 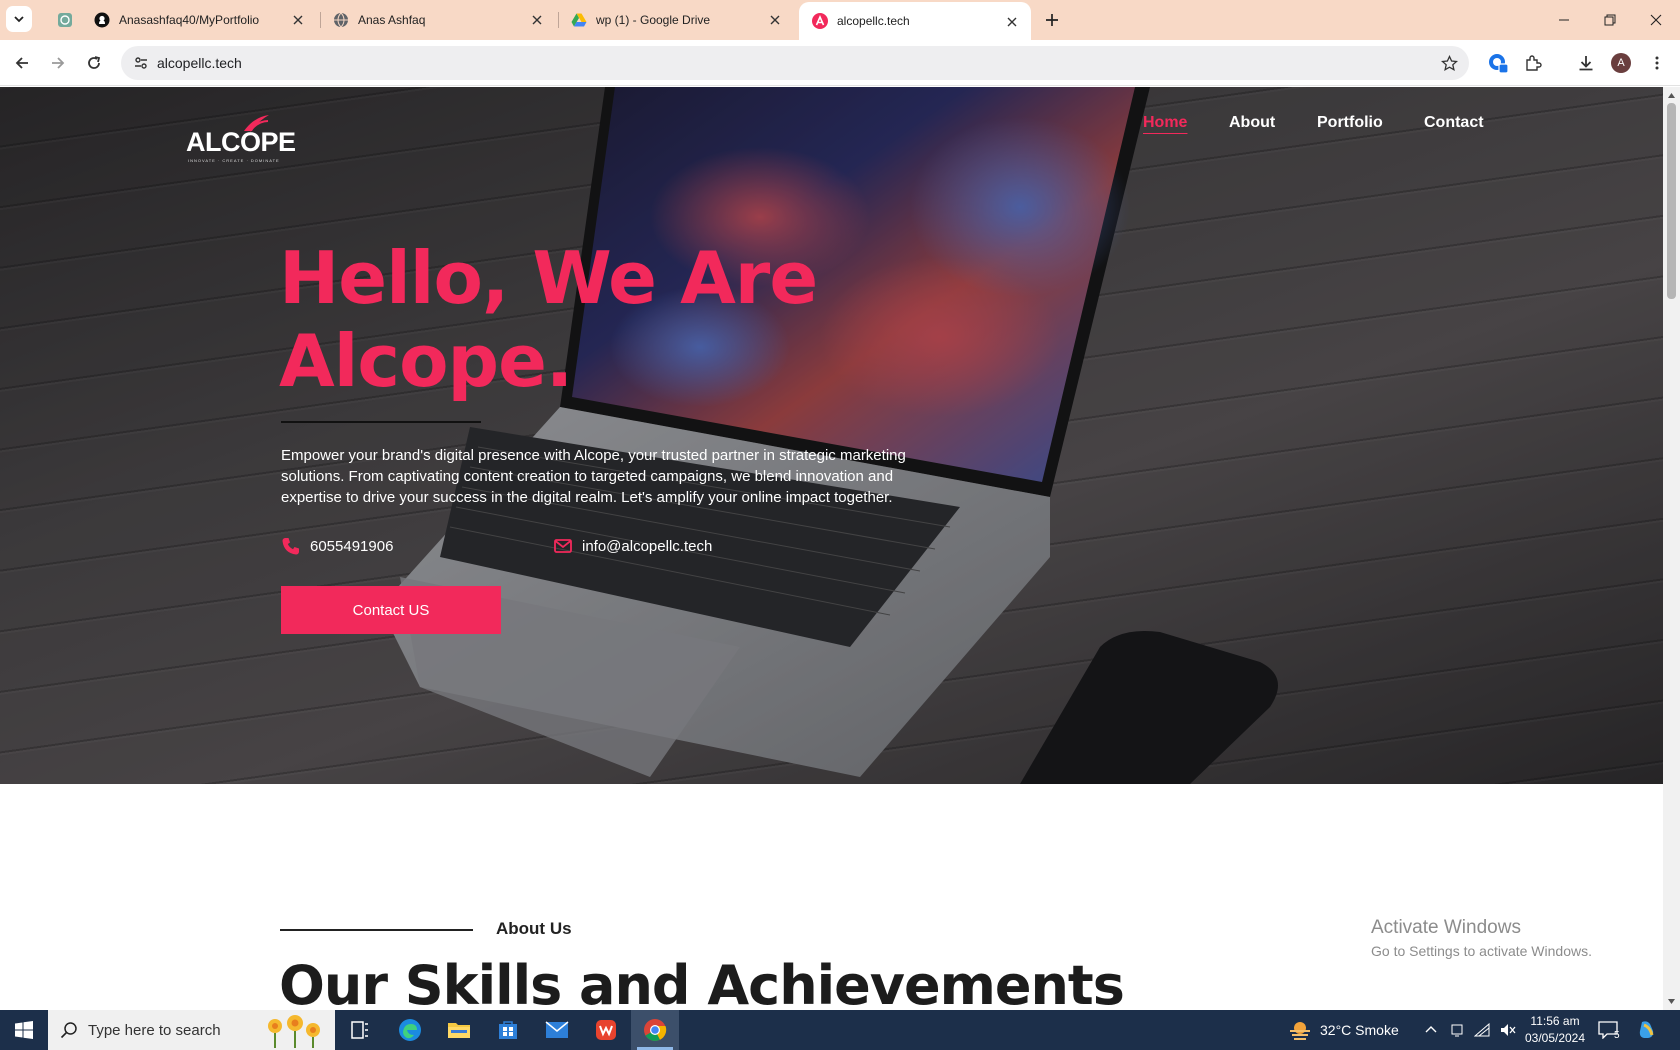 I want to click on browser-menu-button, so click(x=1657, y=63).